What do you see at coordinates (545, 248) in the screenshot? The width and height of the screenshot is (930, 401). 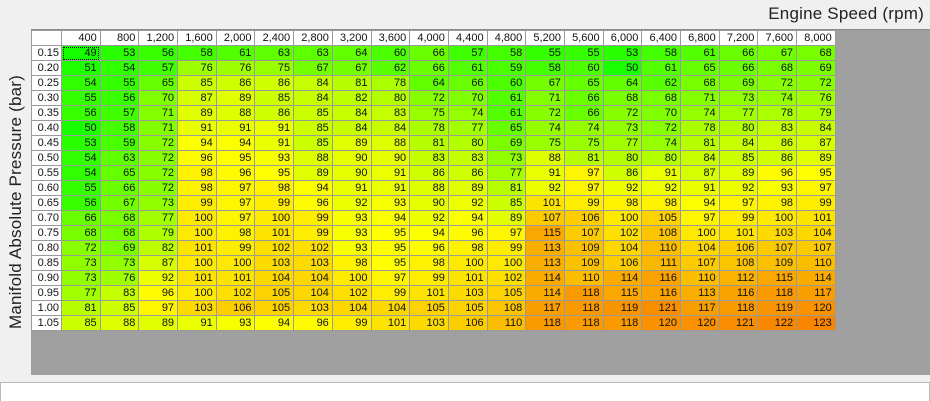 I see `map-cell: 113` at bounding box center [545, 248].